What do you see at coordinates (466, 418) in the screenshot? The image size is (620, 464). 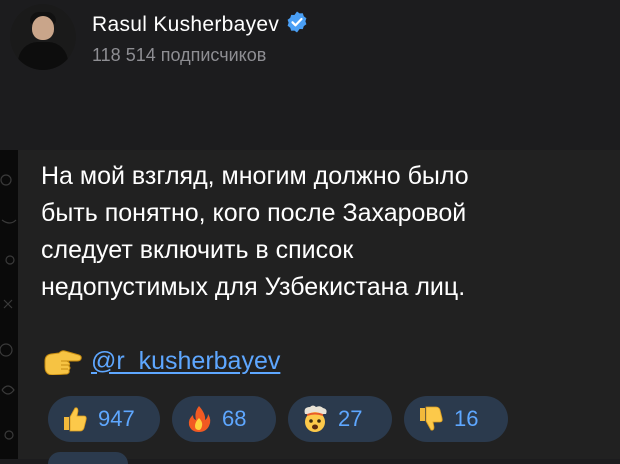 I see `reaction-count: 16` at bounding box center [466, 418].